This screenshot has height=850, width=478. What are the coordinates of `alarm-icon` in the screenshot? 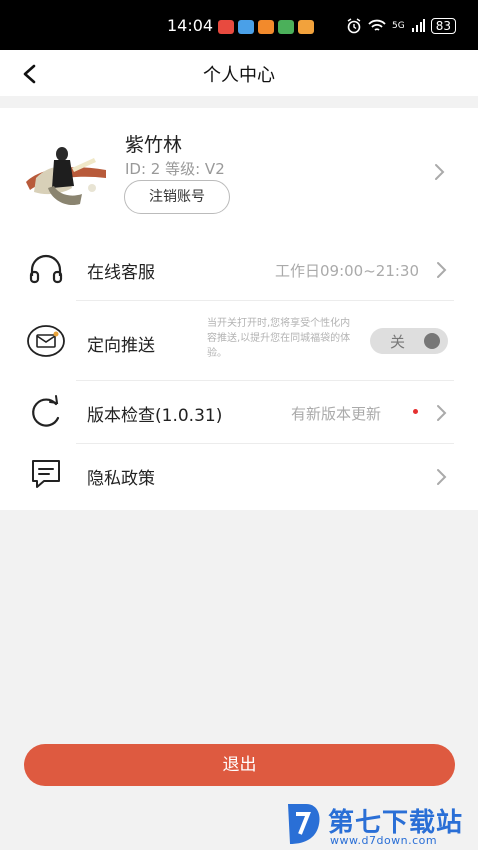 It's located at (354, 26).